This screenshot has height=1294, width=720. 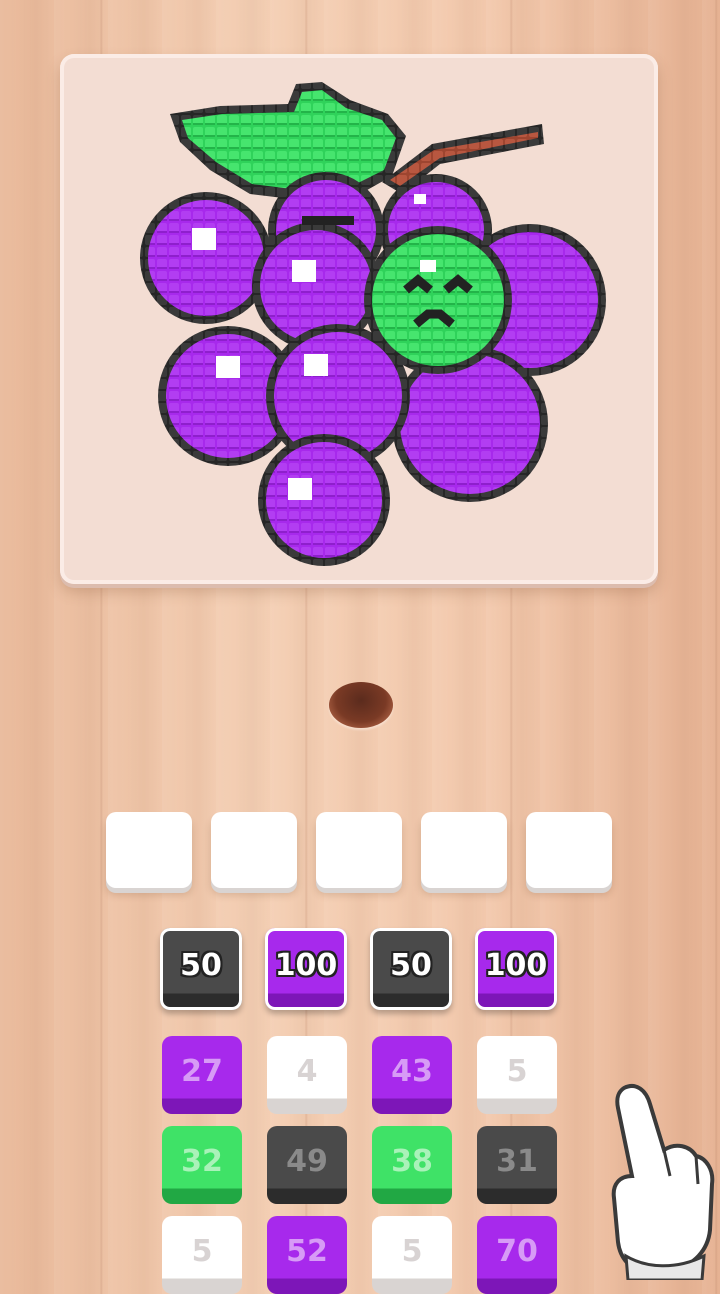 What do you see at coordinates (412, 1161) in the screenshot?
I see `tile-count: 38` at bounding box center [412, 1161].